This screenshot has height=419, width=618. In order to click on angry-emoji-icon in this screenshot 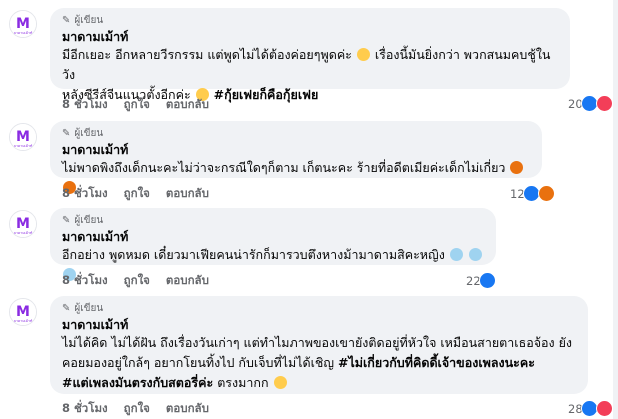, I will do `click(517, 167)`.